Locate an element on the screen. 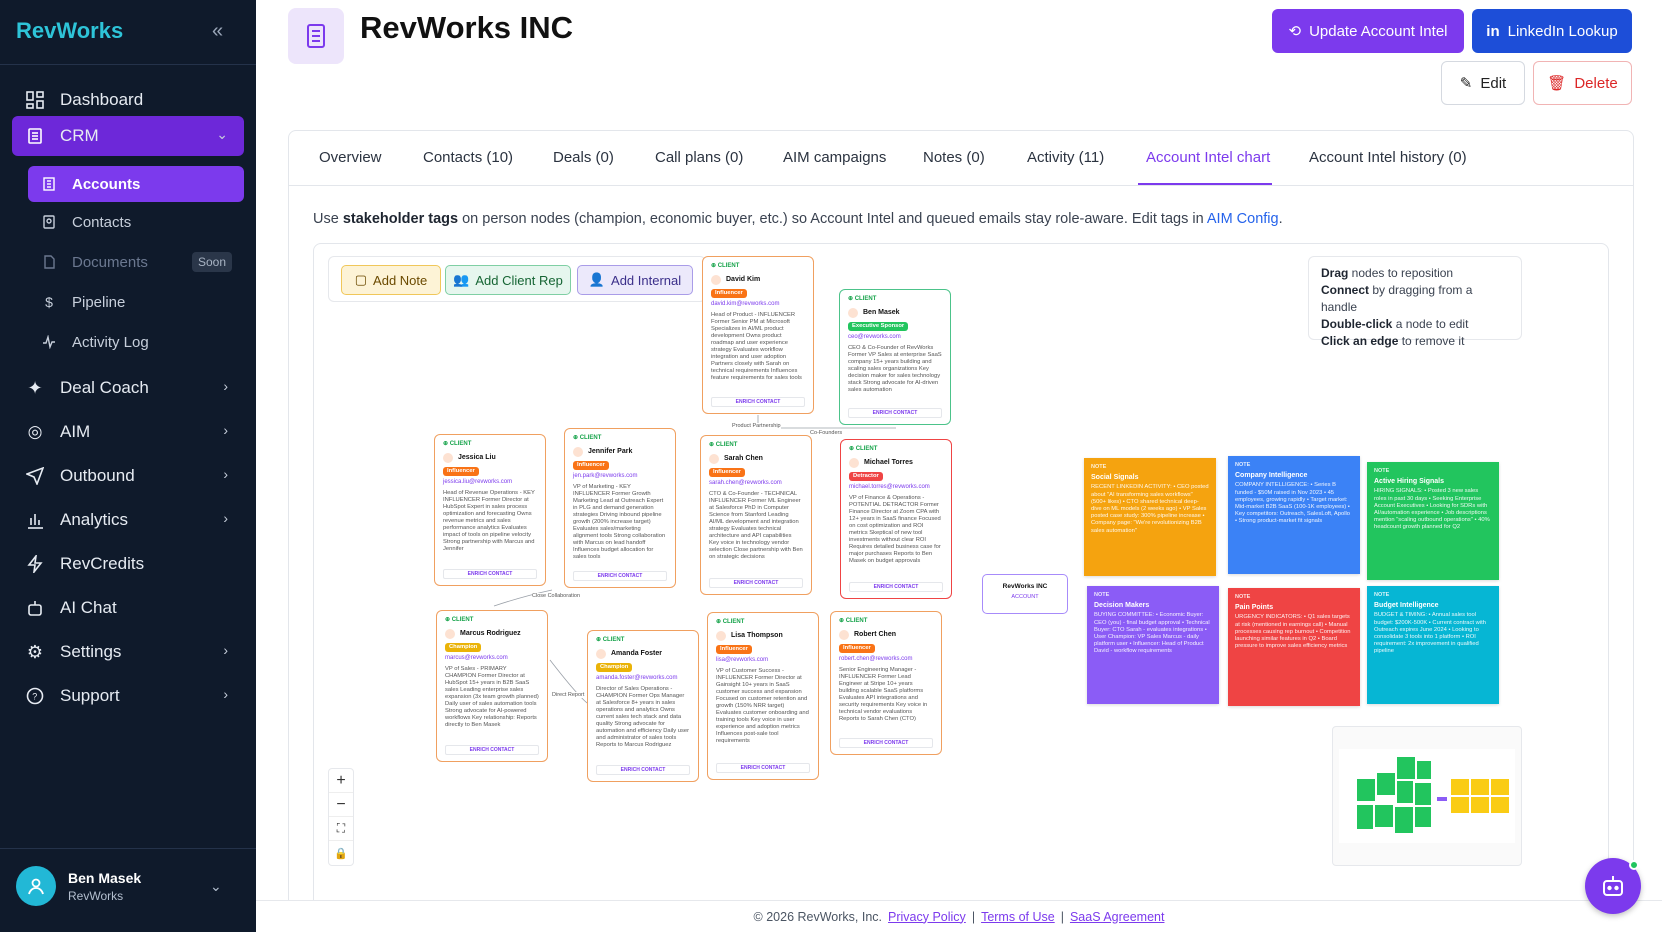 This screenshot has width=1662, height=932. sidebar-item-ai-chat: AI Chat is located at coordinates (128, 608).